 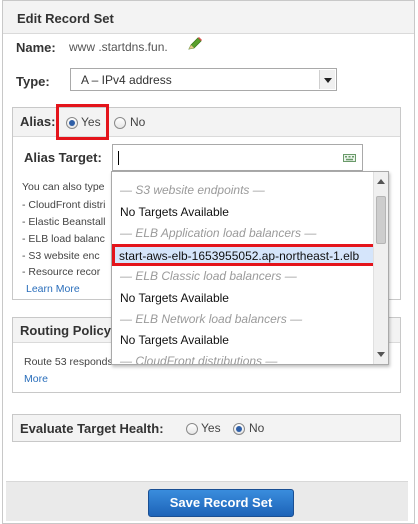 What do you see at coordinates (38, 121) in the screenshot?
I see `alias-label: Alias:` at bounding box center [38, 121].